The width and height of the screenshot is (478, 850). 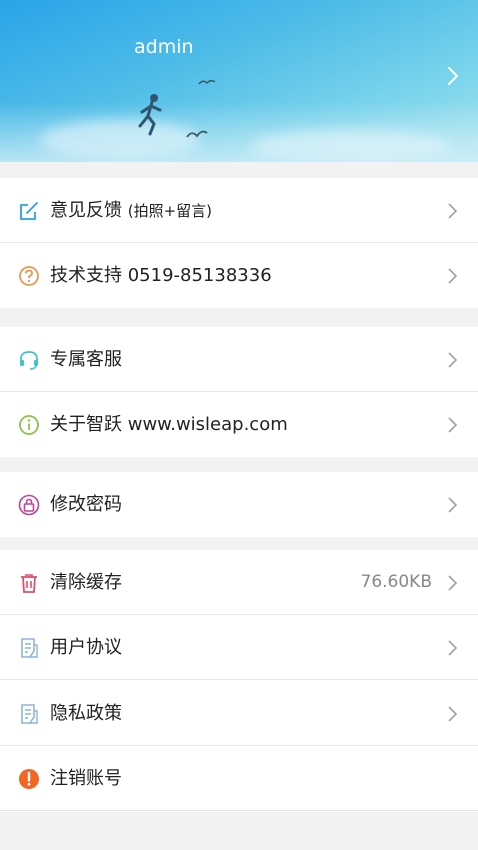 What do you see at coordinates (396, 582) in the screenshot?
I see `cache-size: 76.60KB` at bounding box center [396, 582].